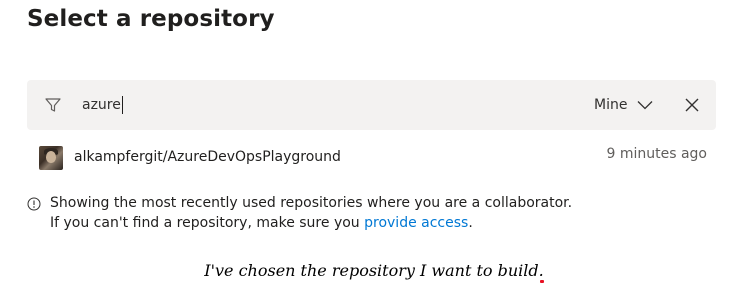  I want to click on filter-input: azure, so click(102, 105).